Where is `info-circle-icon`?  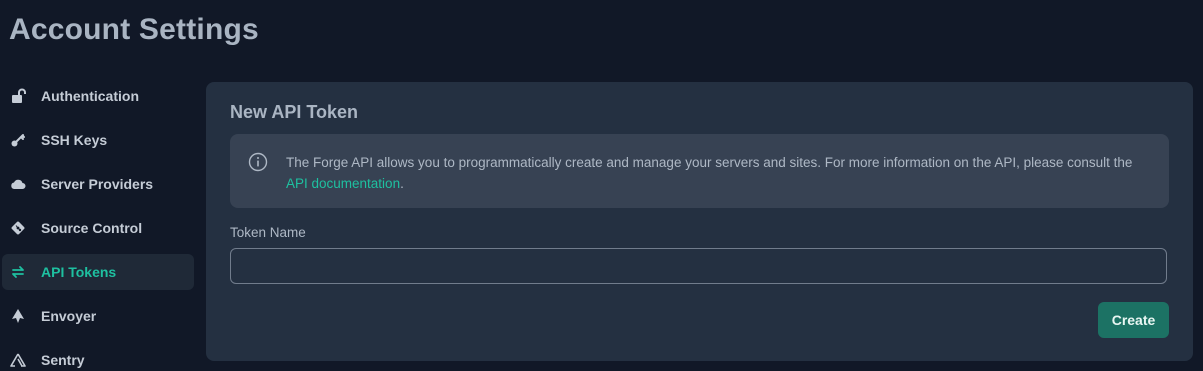 info-circle-icon is located at coordinates (258, 162).